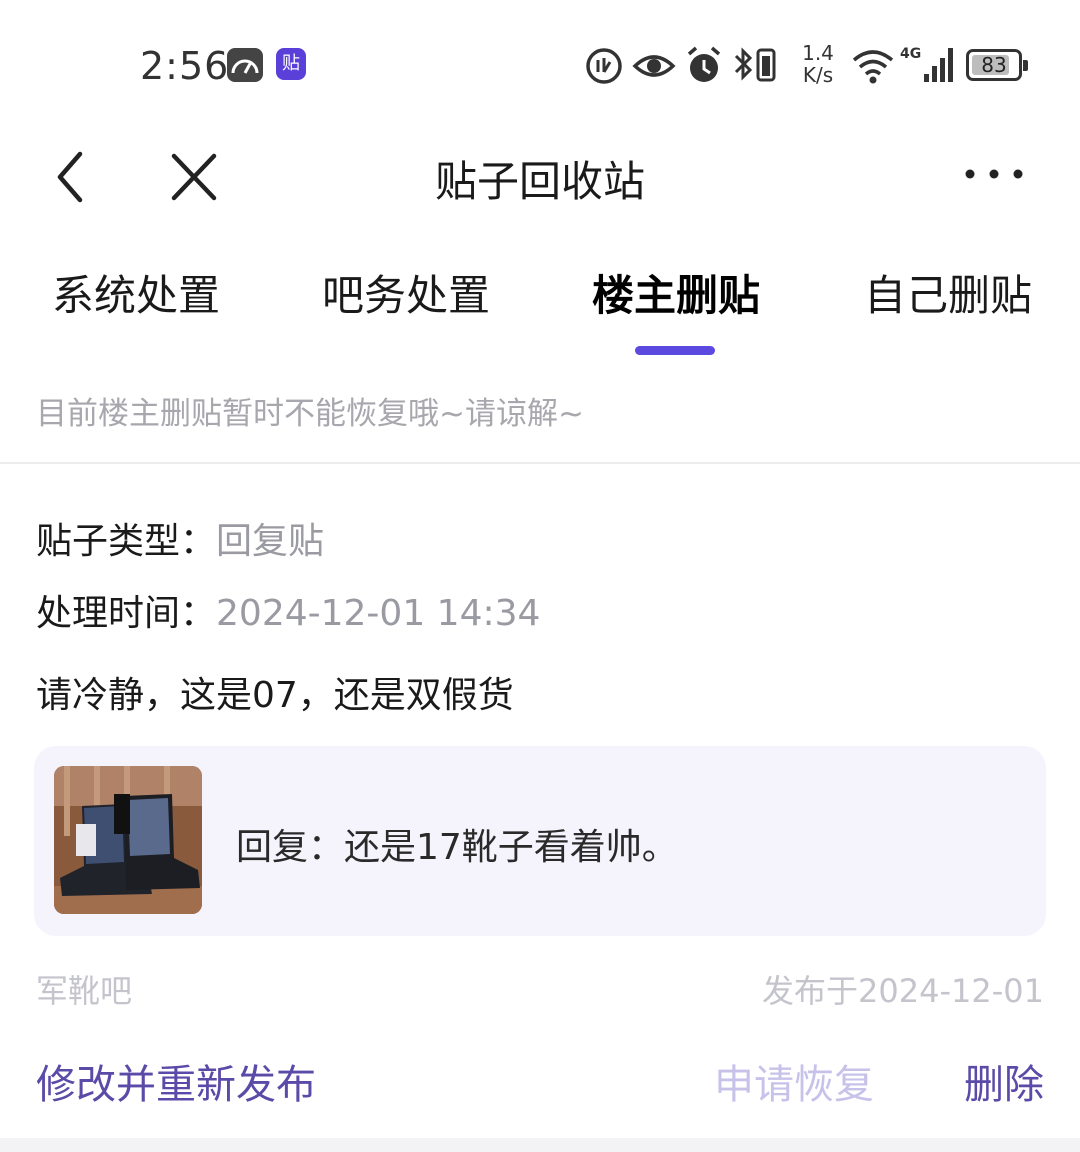 The width and height of the screenshot is (1080, 1152). What do you see at coordinates (755, 64) in the screenshot?
I see `bluetooth-battery-icon` at bounding box center [755, 64].